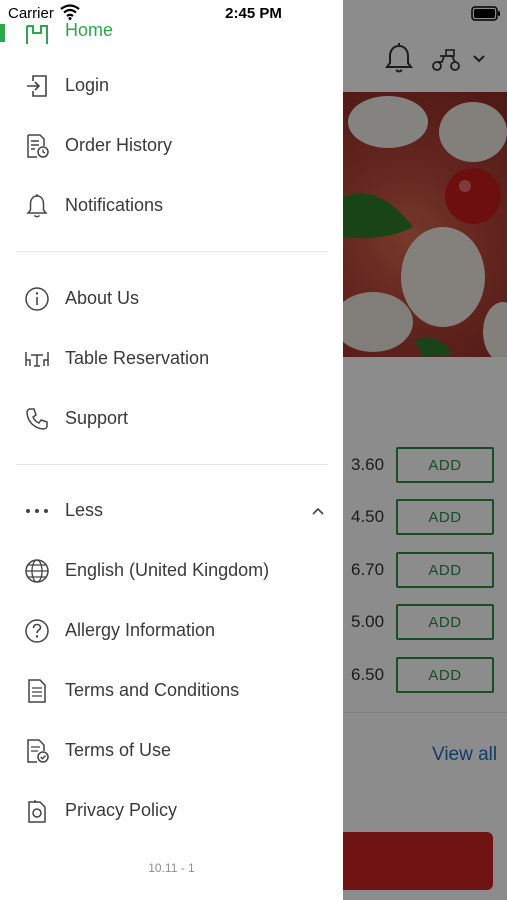  Describe the element at coordinates (171, 299) in the screenshot. I see `drawer-item-about-us: About Us` at that location.